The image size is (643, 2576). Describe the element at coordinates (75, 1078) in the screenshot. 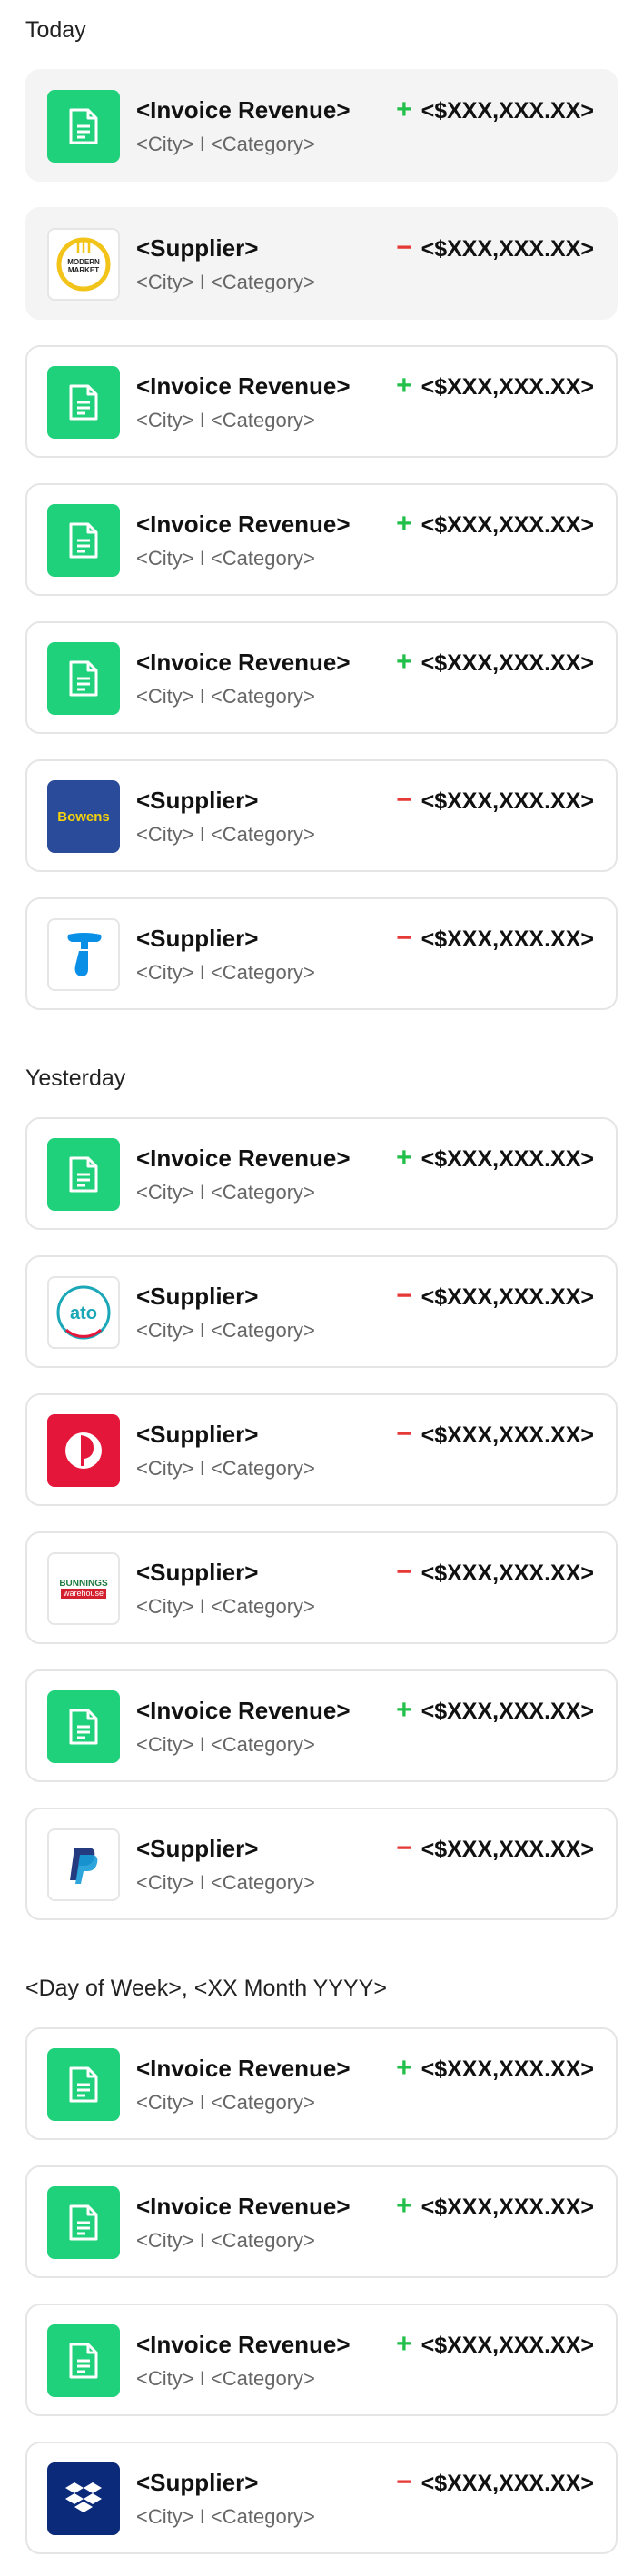

I see `section-title-yesterday: Yesterday` at that location.